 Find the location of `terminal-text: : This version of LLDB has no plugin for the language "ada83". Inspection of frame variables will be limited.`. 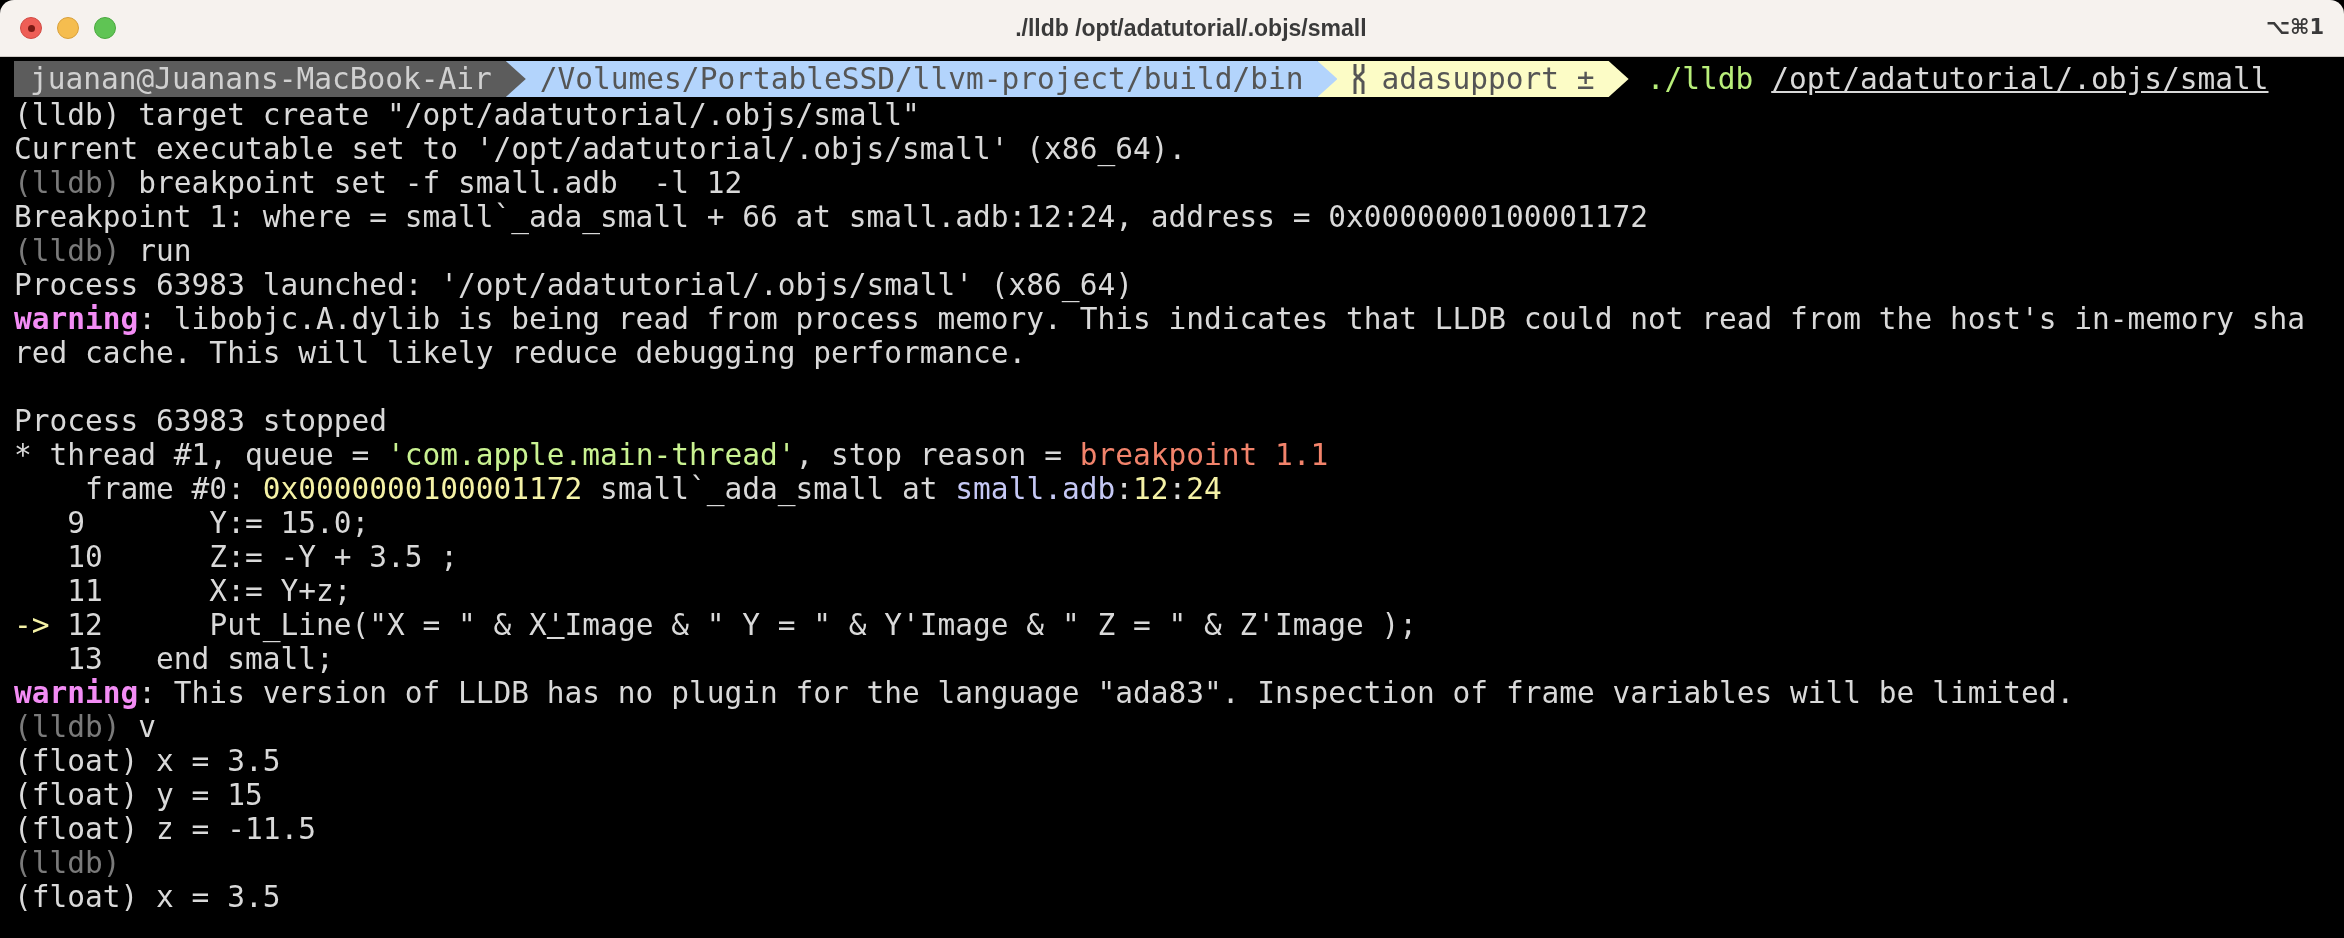

terminal-text: : This version of LLDB has no plugin for the language "ada83". Inspection of frame variables will be limited. is located at coordinates (1106, 693).